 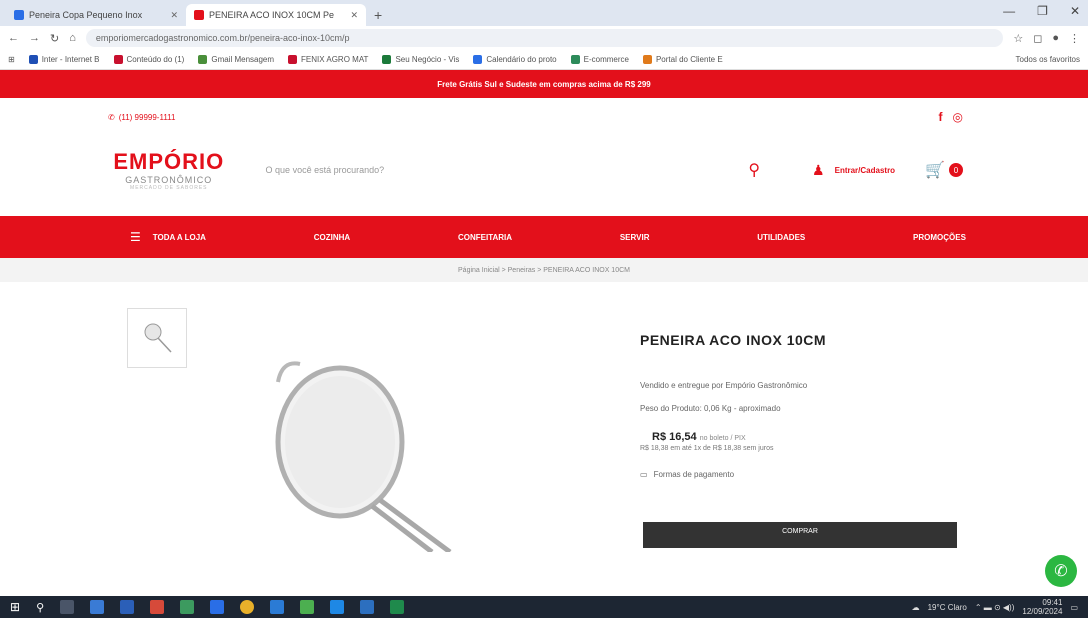 What do you see at coordinates (169, 180) in the screenshot?
I see `logo-line-2: GASTRONÔMICO` at bounding box center [169, 180].